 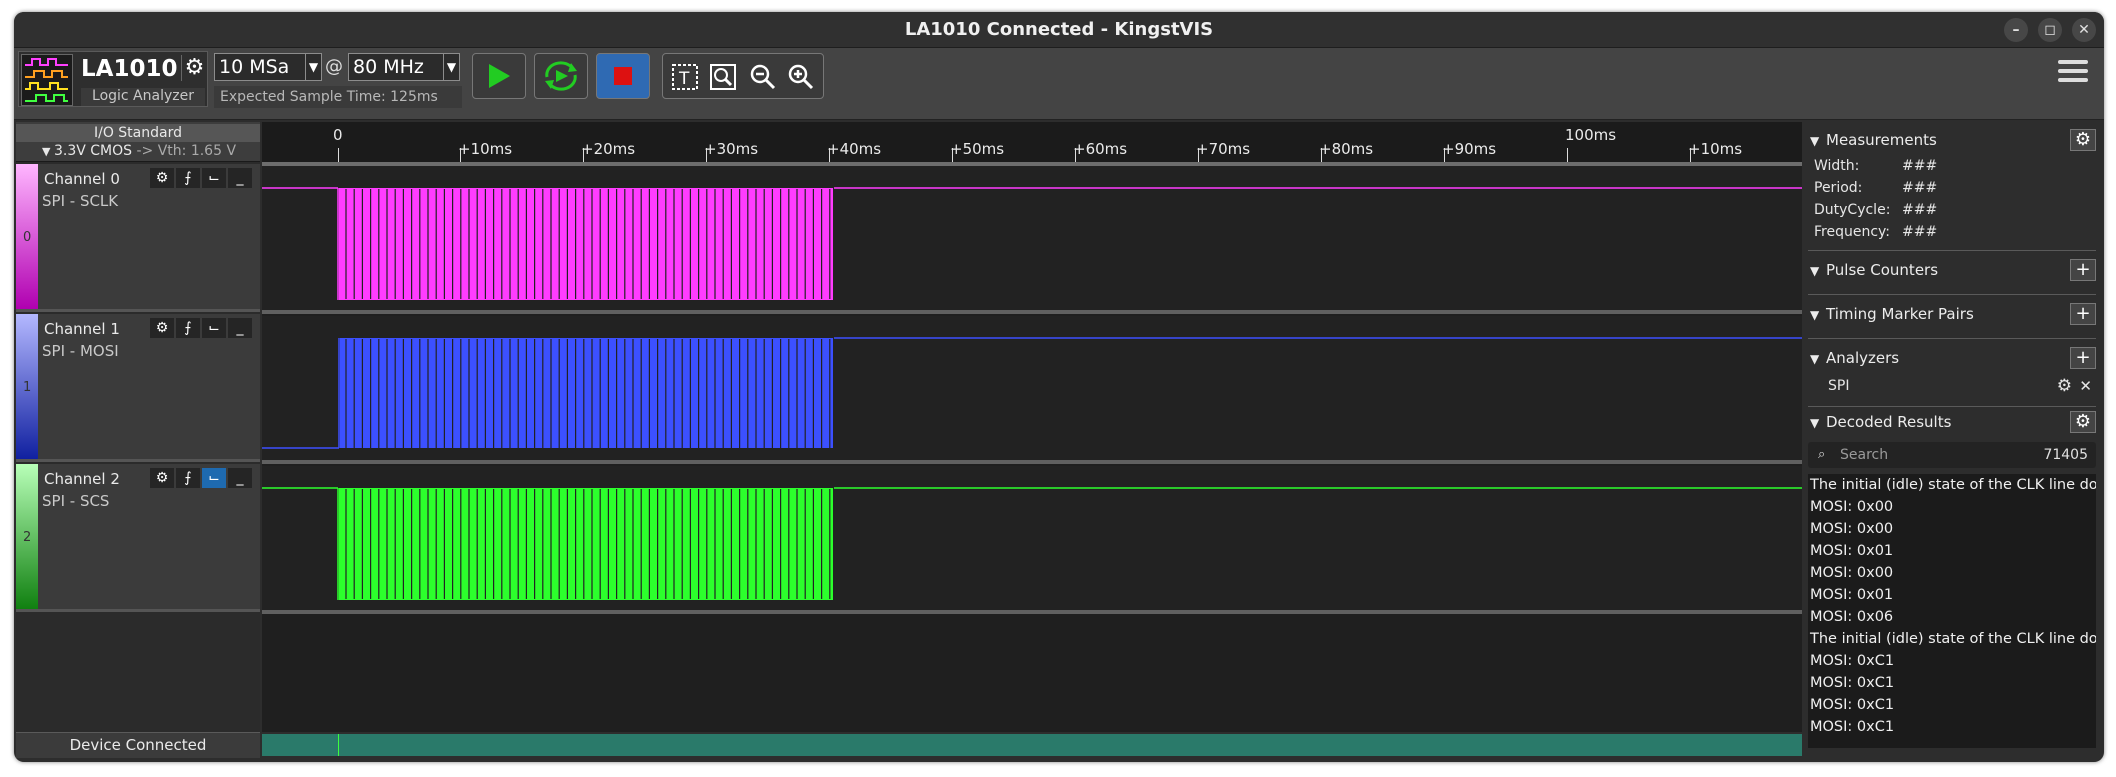 I want to click on stop-icon, so click(x=623, y=76).